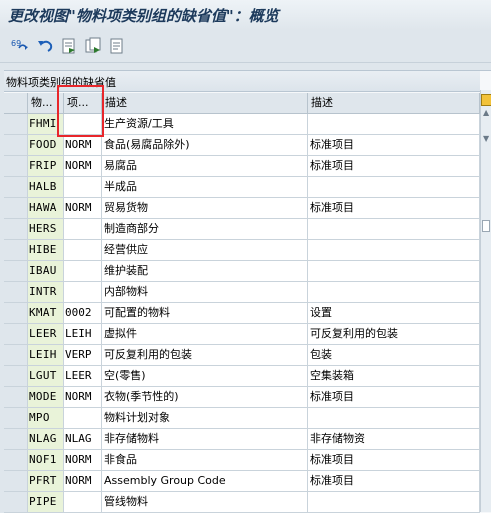 The image size is (491, 513). Describe the element at coordinates (83, 334) in the screenshot. I see `item-category-cell: LEIH` at that location.